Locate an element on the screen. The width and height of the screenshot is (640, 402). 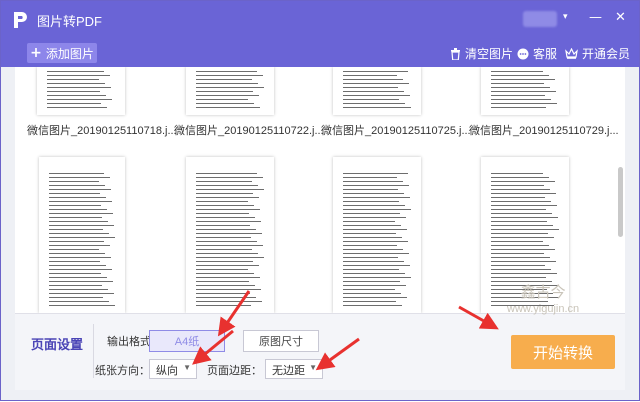
arrow-to-start is located at coordinates (478, 317).